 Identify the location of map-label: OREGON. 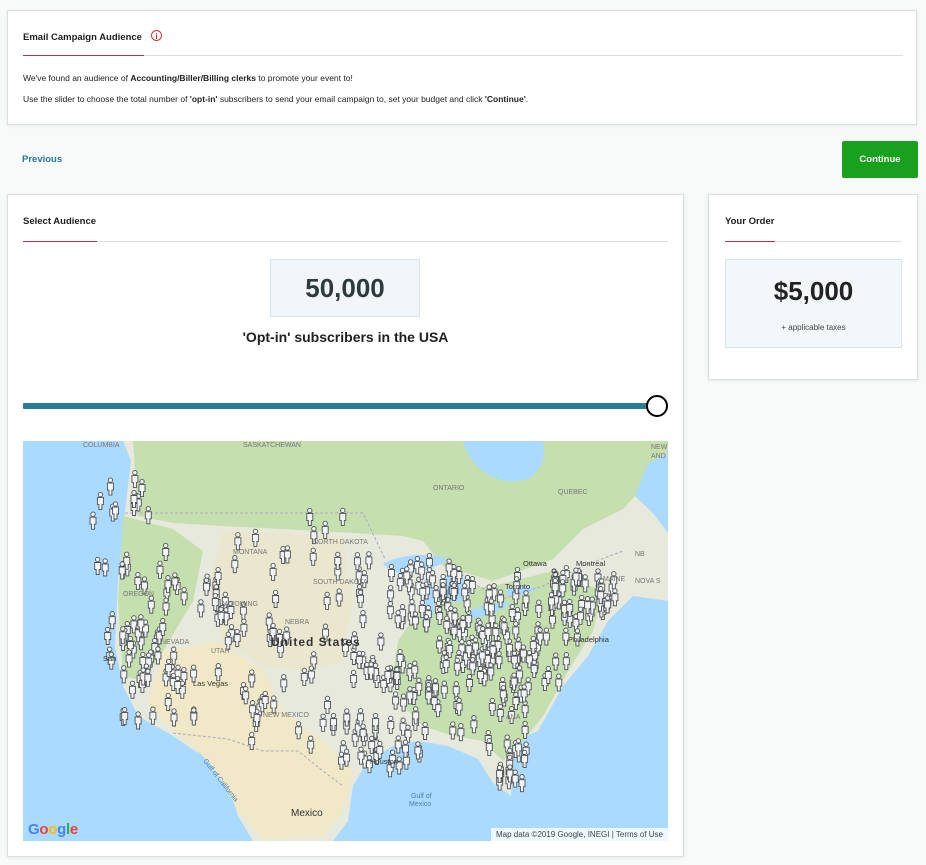
(138, 594).